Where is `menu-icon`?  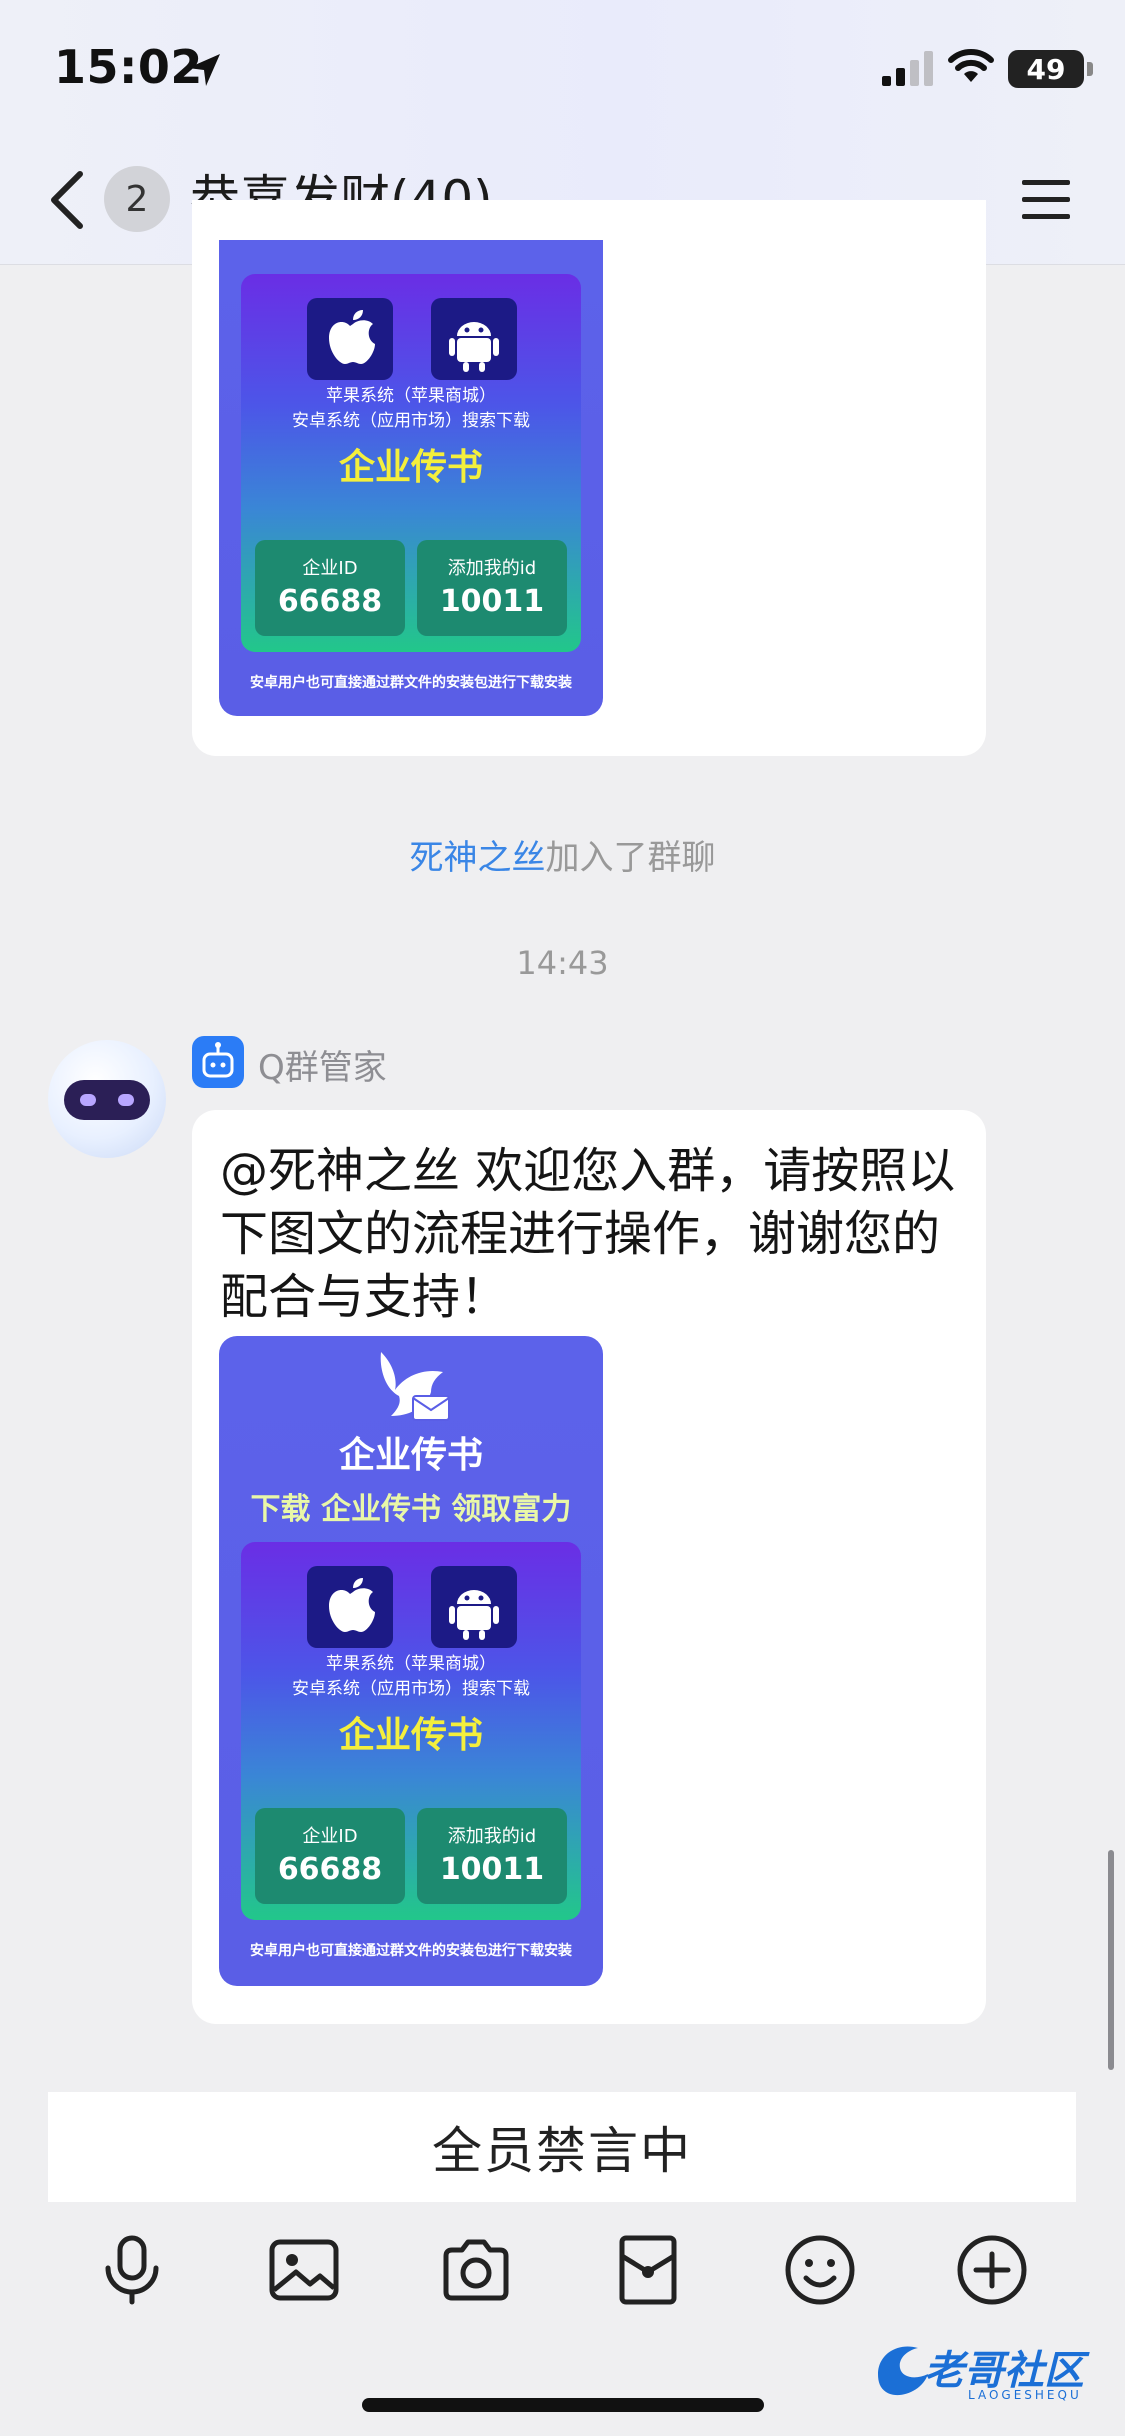
menu-icon is located at coordinates (1046, 200).